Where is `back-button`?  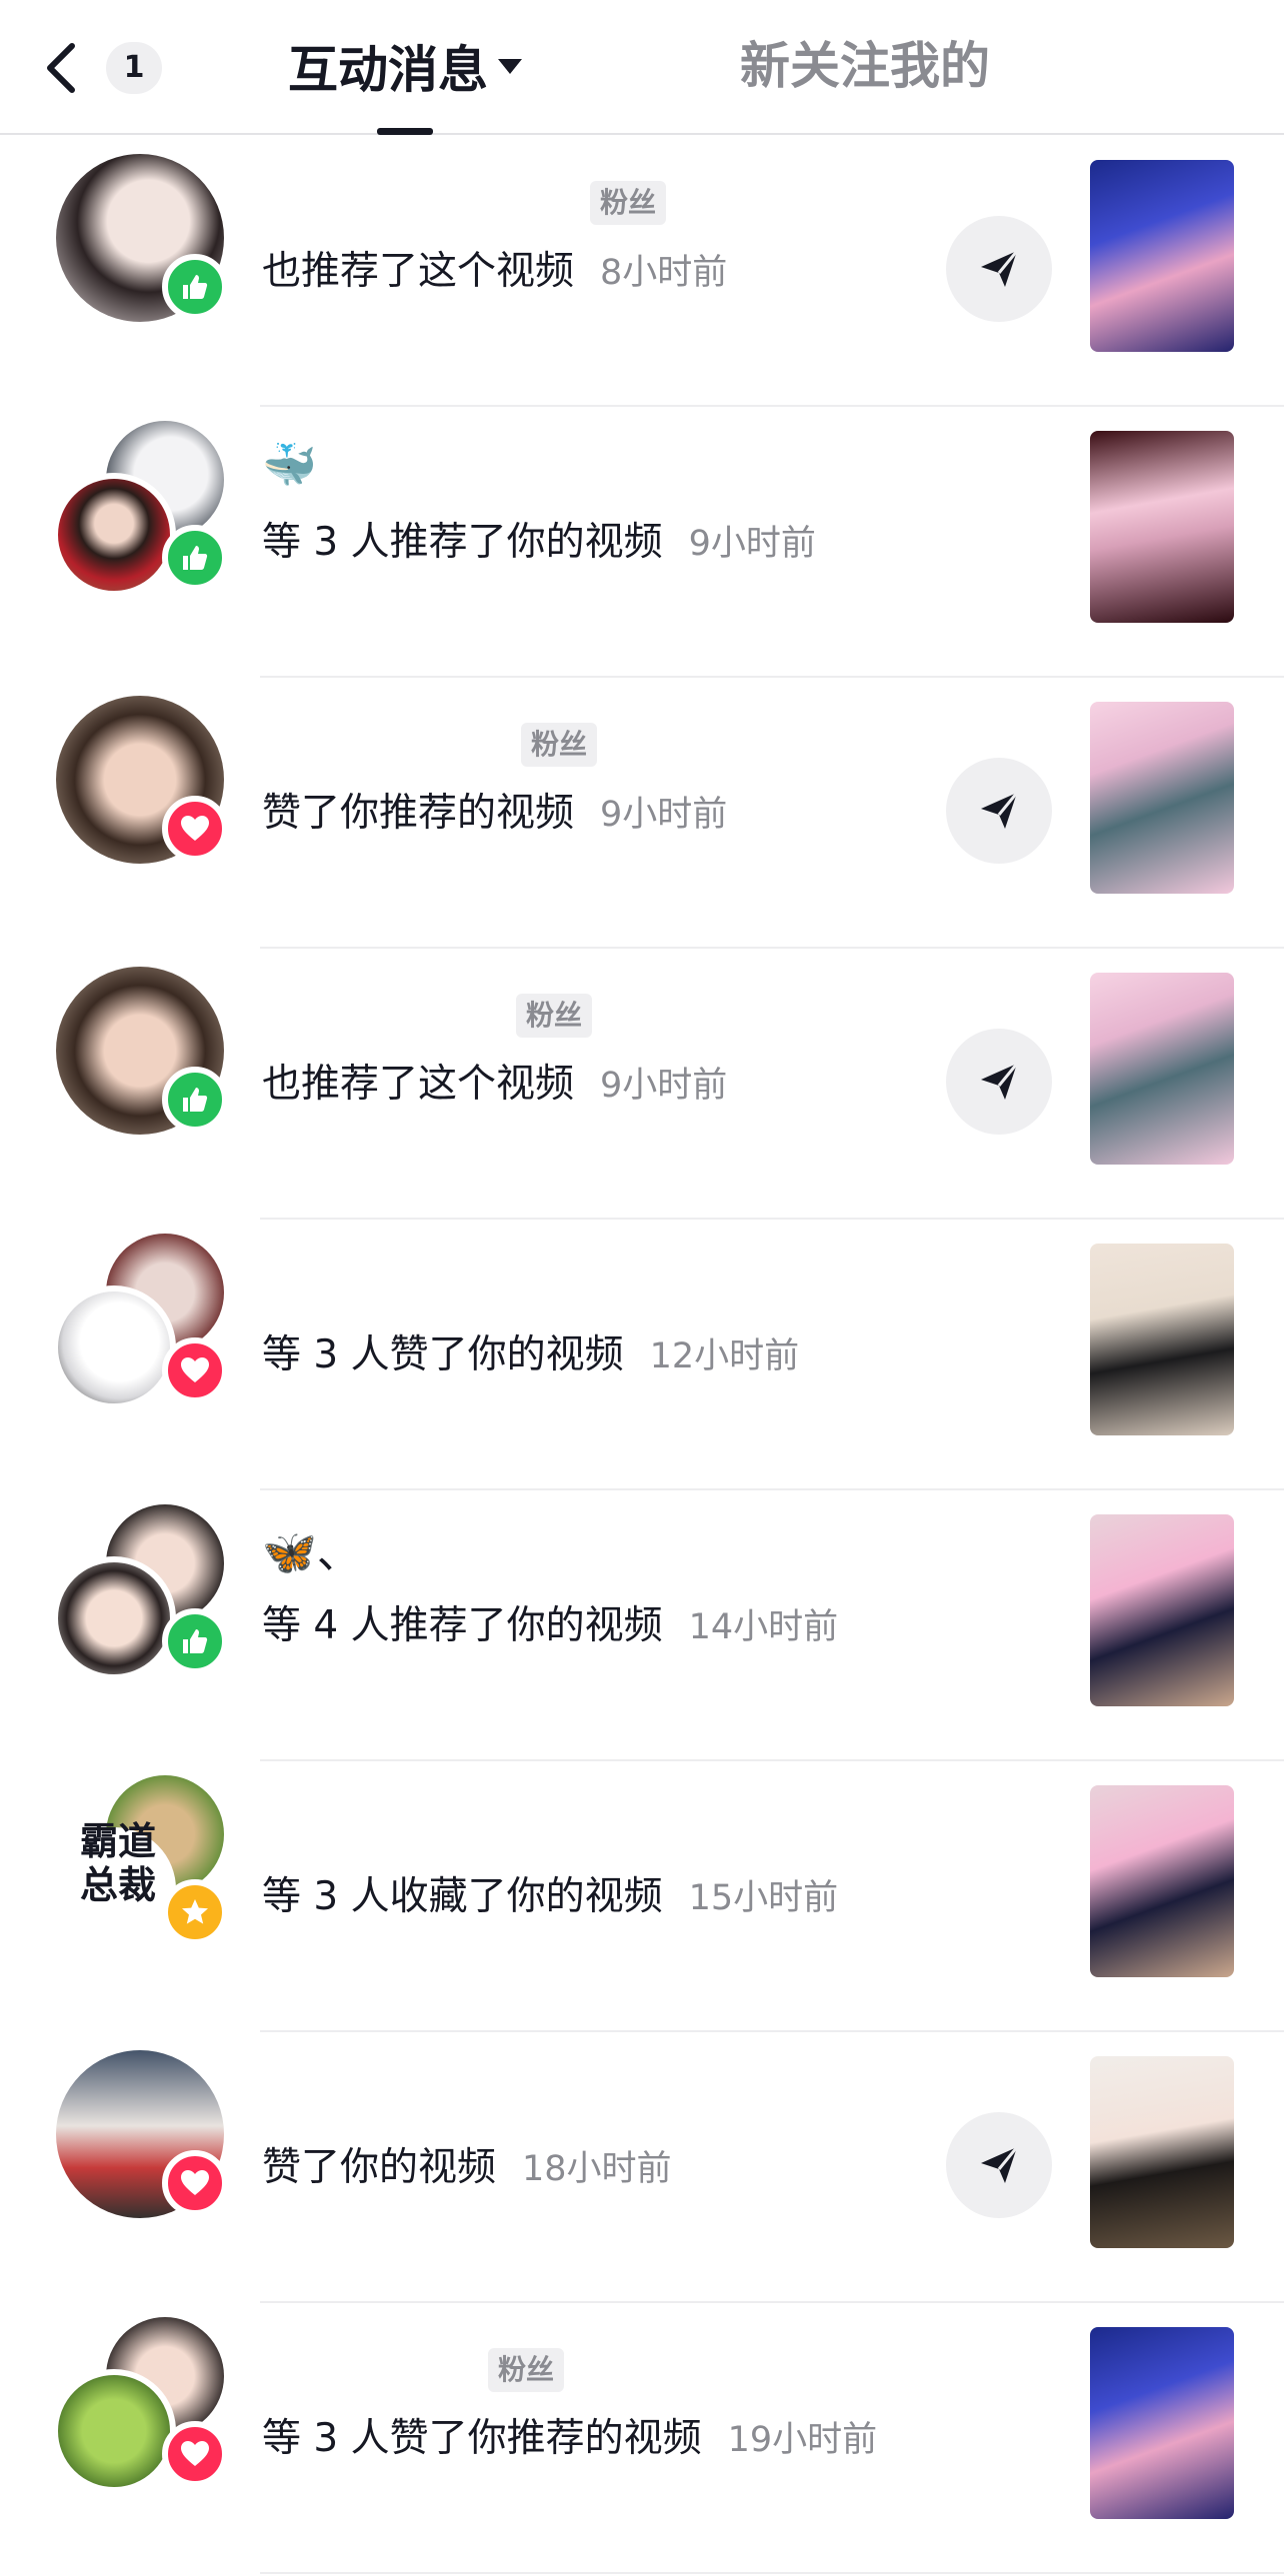 back-button is located at coordinates (63, 68).